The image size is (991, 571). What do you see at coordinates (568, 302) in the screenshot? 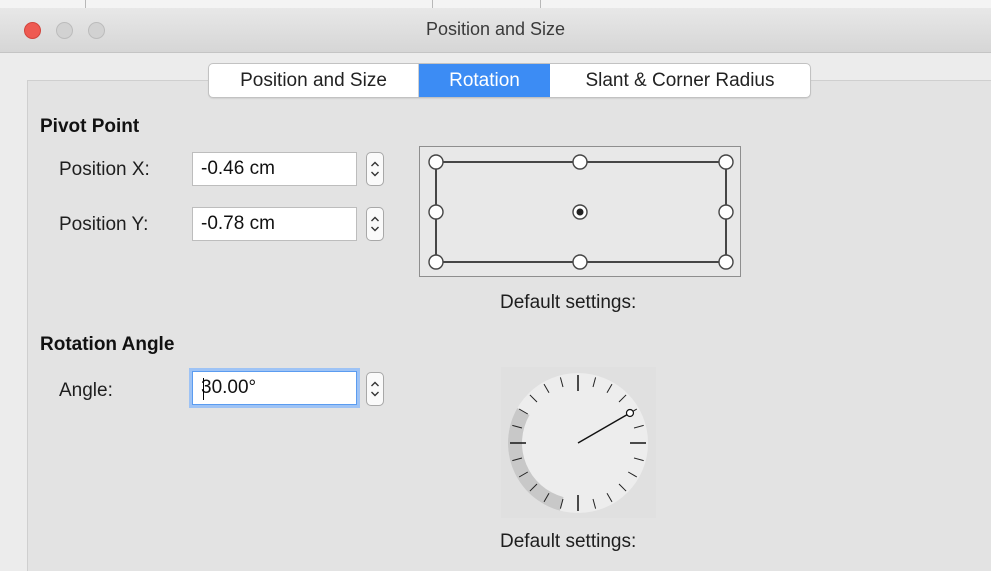
I see `pivot-default-settings-label: Default settings:` at bounding box center [568, 302].